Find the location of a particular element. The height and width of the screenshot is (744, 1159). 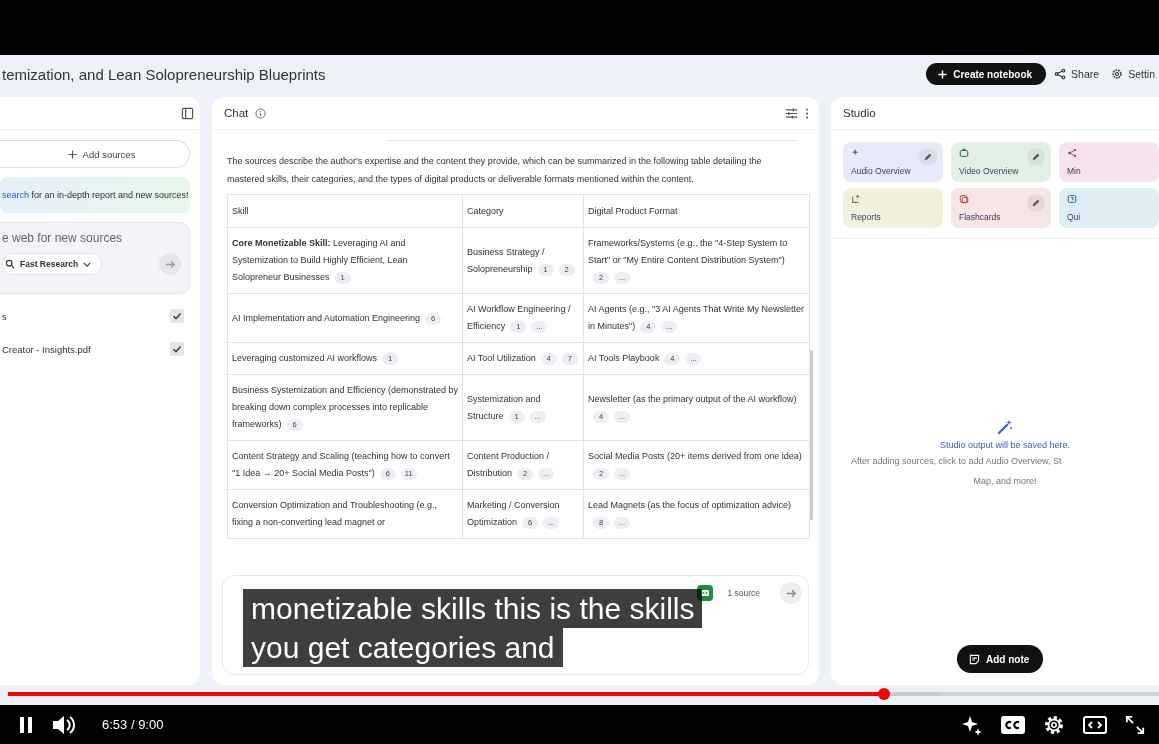

panel-toggle-icon is located at coordinates (187, 113).